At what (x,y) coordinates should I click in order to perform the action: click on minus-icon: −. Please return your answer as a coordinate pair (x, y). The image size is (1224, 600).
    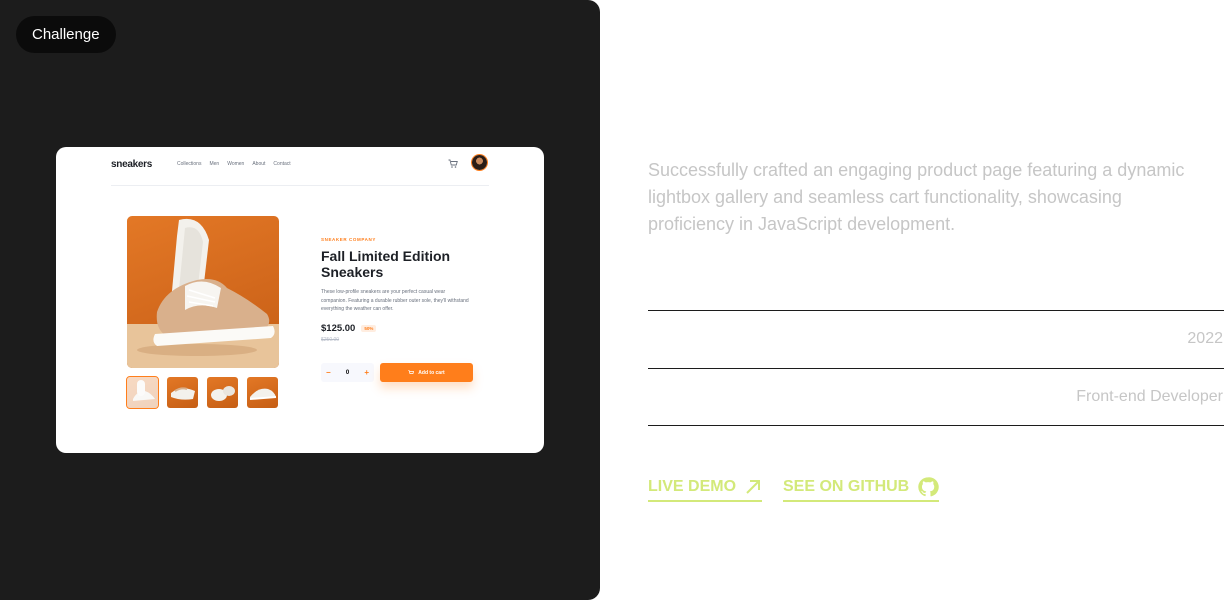
    Looking at the image, I should click on (328, 372).